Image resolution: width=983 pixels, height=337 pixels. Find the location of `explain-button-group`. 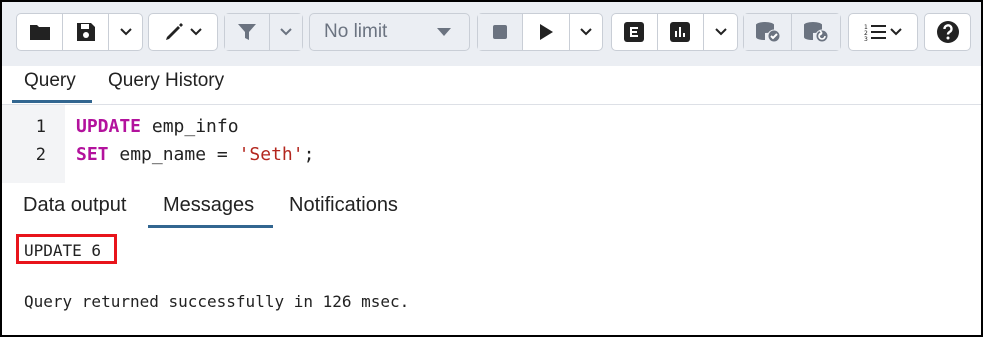

explain-button-group is located at coordinates (674, 32).